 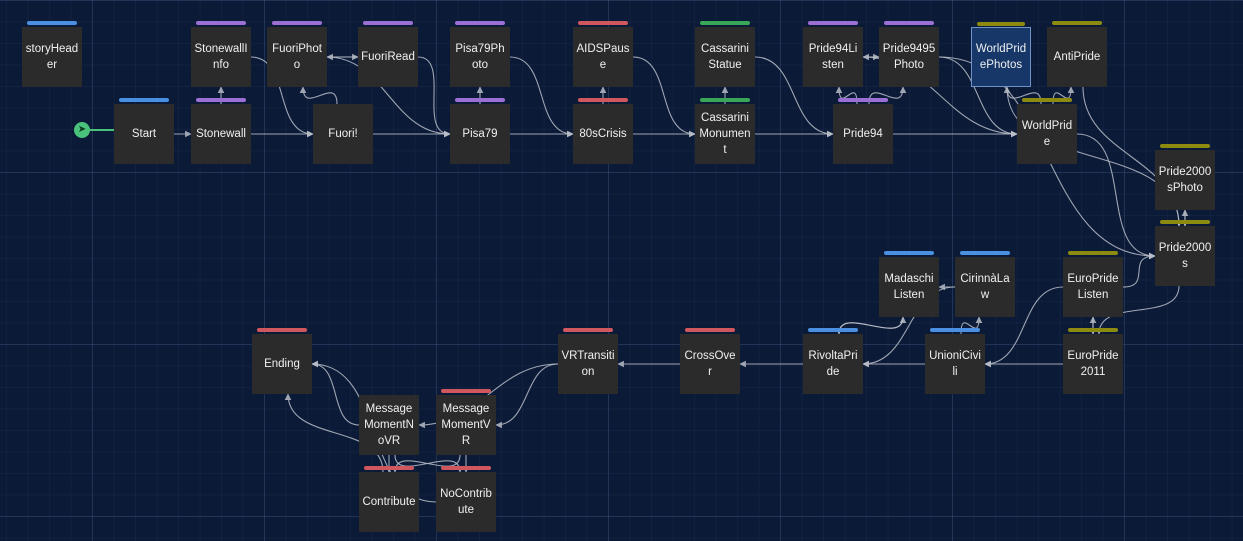 I want to click on node-label: Pride2000sPhoto, so click(x=1185, y=180).